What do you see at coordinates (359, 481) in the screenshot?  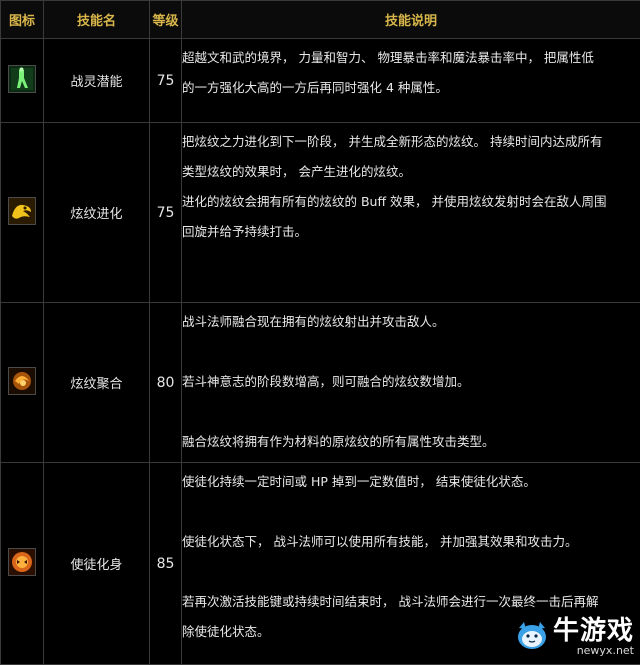 I see `description-line: 使徒化持续一定时间或 HP 掉到一定数值时， 结束使徒化状态。` at bounding box center [359, 481].